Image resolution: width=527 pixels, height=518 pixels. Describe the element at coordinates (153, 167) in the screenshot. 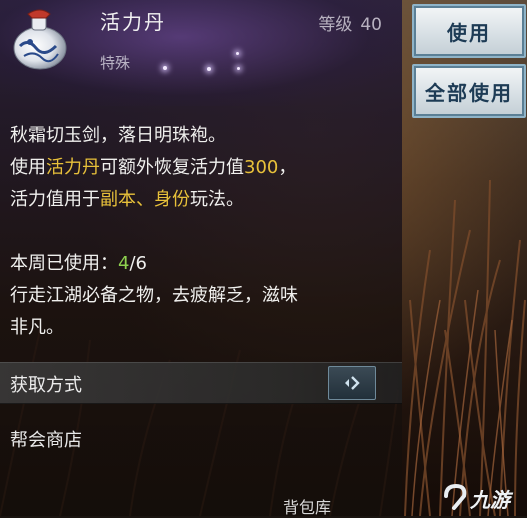

I see `description-line: 使用活力丹可额外恢复活力值300，` at that location.